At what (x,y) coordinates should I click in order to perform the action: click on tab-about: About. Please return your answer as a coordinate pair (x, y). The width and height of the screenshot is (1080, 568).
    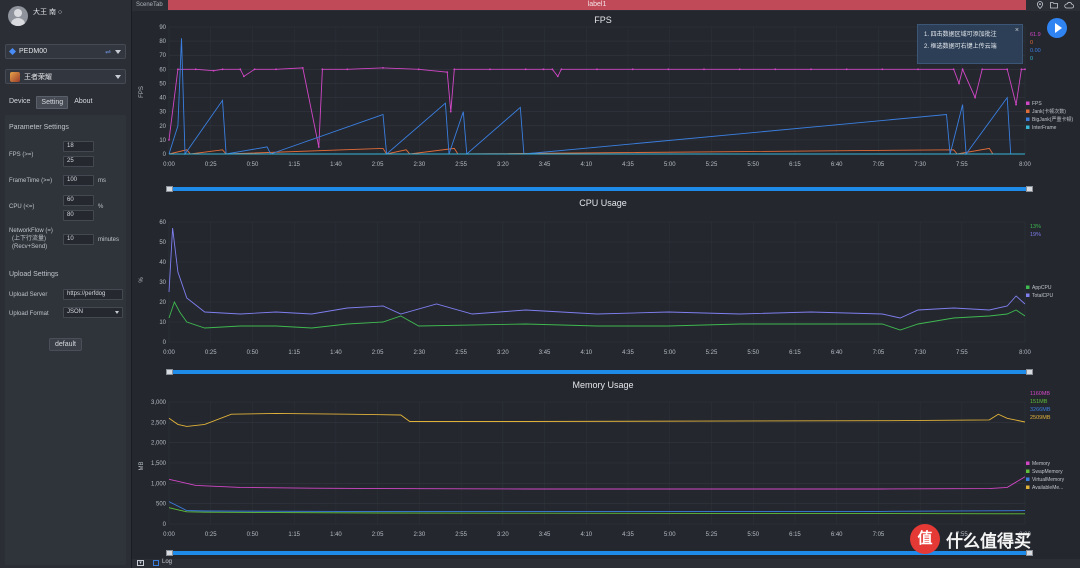
    Looking at the image, I should click on (83, 102).